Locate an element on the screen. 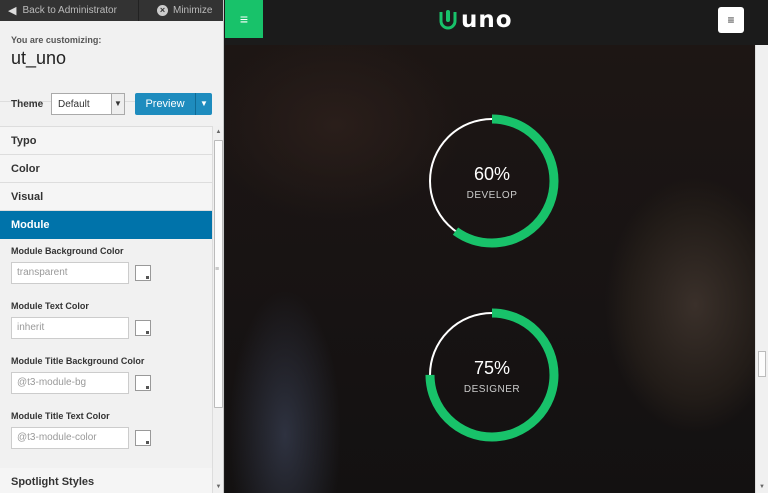 The width and height of the screenshot is (768, 493). logo-text: uno is located at coordinates (487, 20).